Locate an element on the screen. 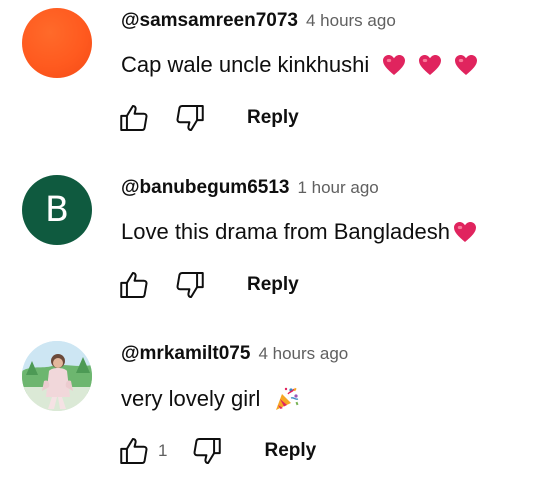 This screenshot has width=541, height=493. like-count: 1 is located at coordinates (163, 450).